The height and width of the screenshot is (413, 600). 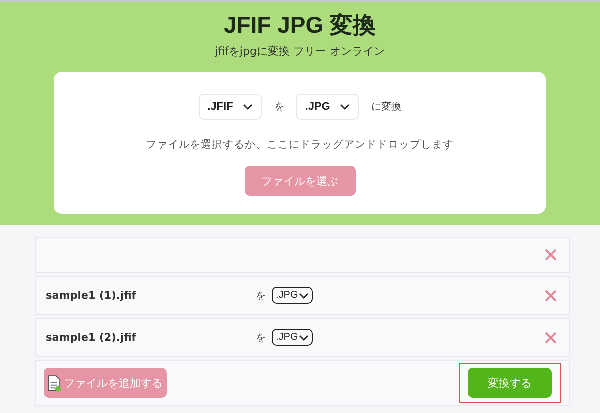 What do you see at coordinates (54, 383) in the screenshot?
I see `add-document-icon` at bounding box center [54, 383].